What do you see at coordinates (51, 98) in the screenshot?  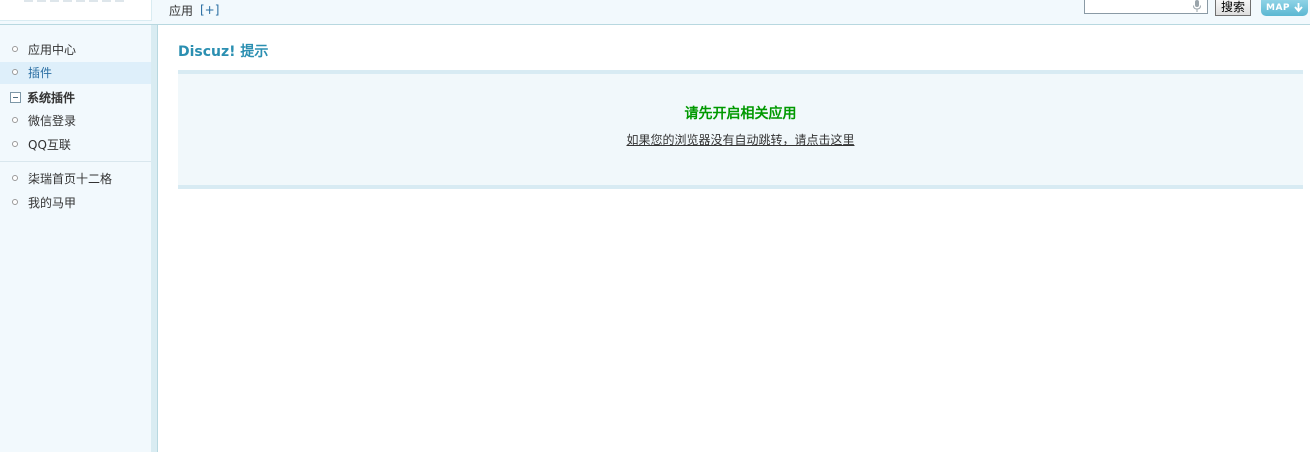 I see `sidebar-group-label: 系统插件` at bounding box center [51, 98].